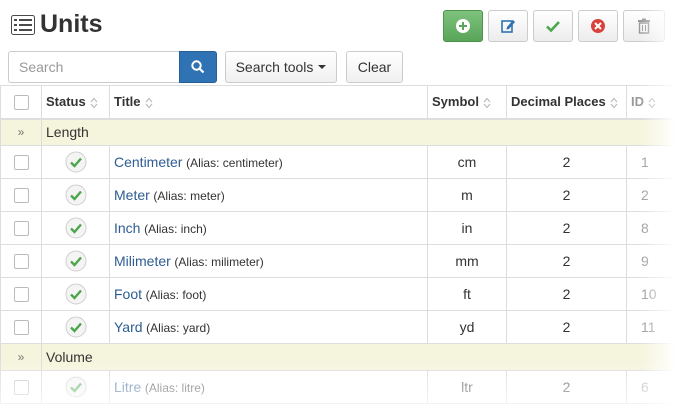  Describe the element at coordinates (128, 327) in the screenshot. I see `unit-title-link: Yard` at that location.